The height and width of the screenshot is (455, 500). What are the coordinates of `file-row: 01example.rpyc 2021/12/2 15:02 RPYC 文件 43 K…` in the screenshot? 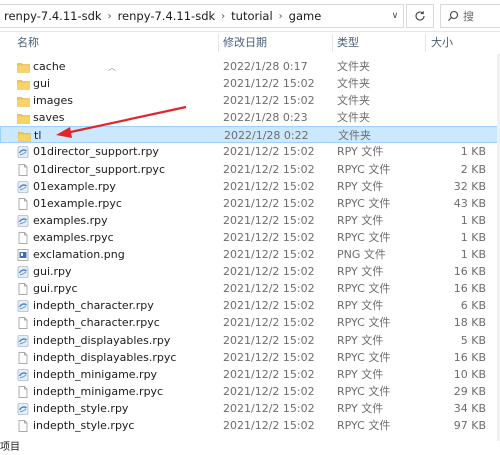 It's located at (250, 203).